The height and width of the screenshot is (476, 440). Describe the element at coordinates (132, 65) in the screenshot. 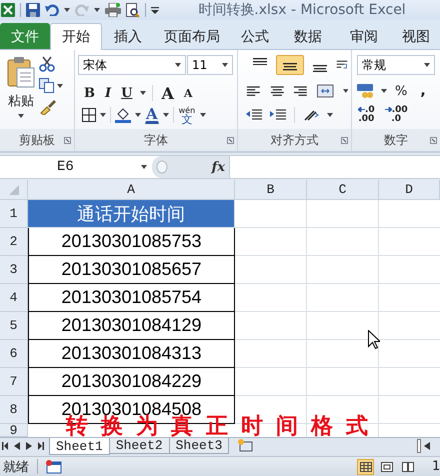

I see `font-name-field: 宋体` at that location.